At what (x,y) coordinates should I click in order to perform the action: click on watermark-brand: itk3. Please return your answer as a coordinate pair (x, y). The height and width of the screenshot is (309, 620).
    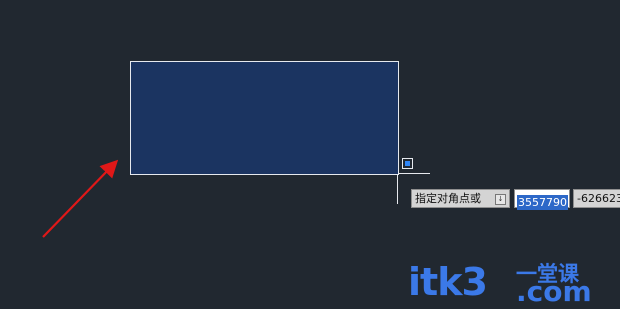
    Looking at the image, I should click on (448, 282).